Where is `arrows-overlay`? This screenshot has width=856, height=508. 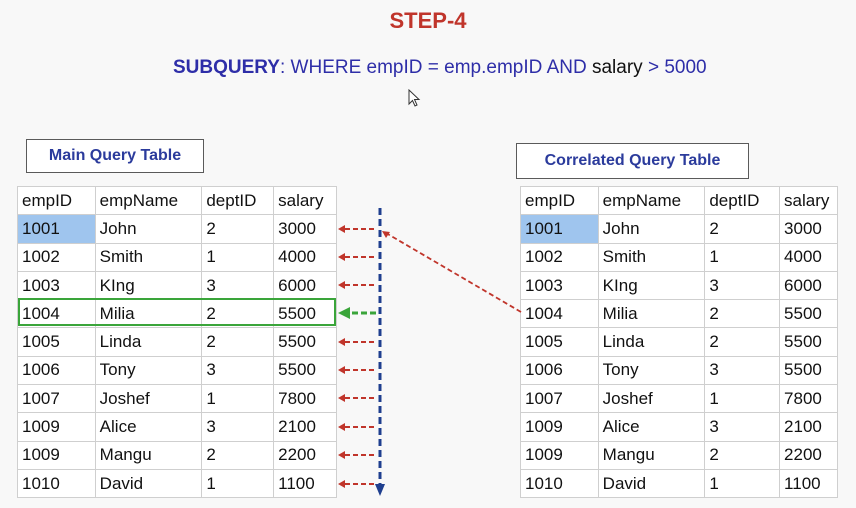 arrows-overlay is located at coordinates (430, 352).